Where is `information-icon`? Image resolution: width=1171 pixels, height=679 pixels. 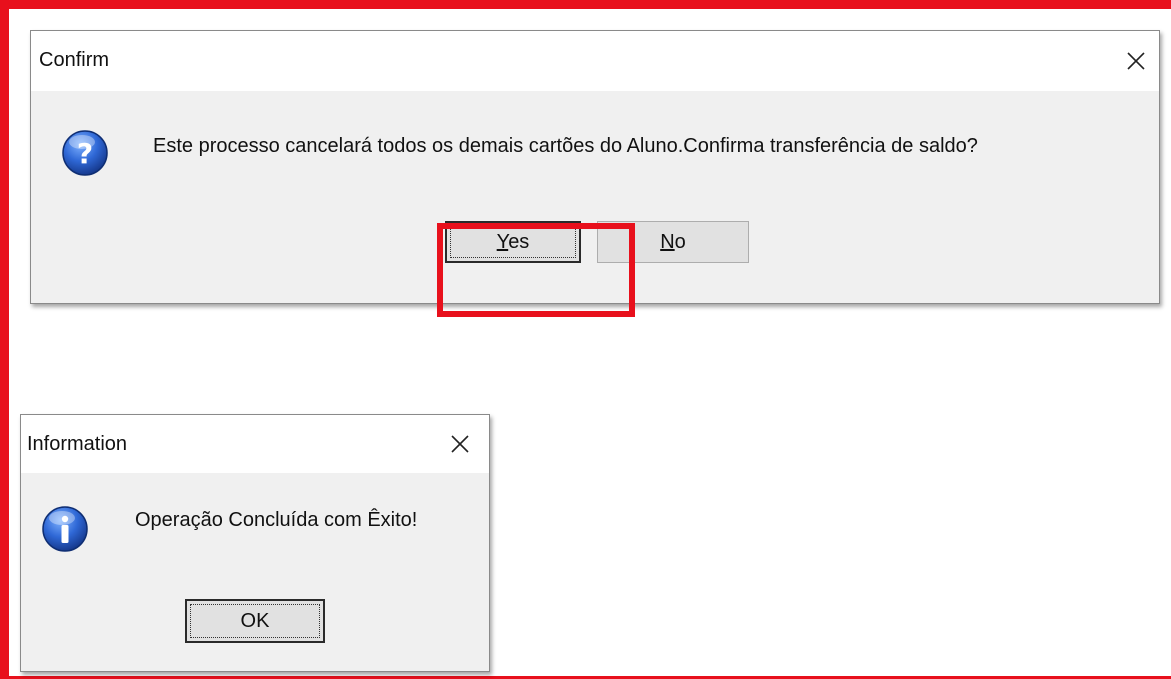
information-icon is located at coordinates (65, 529).